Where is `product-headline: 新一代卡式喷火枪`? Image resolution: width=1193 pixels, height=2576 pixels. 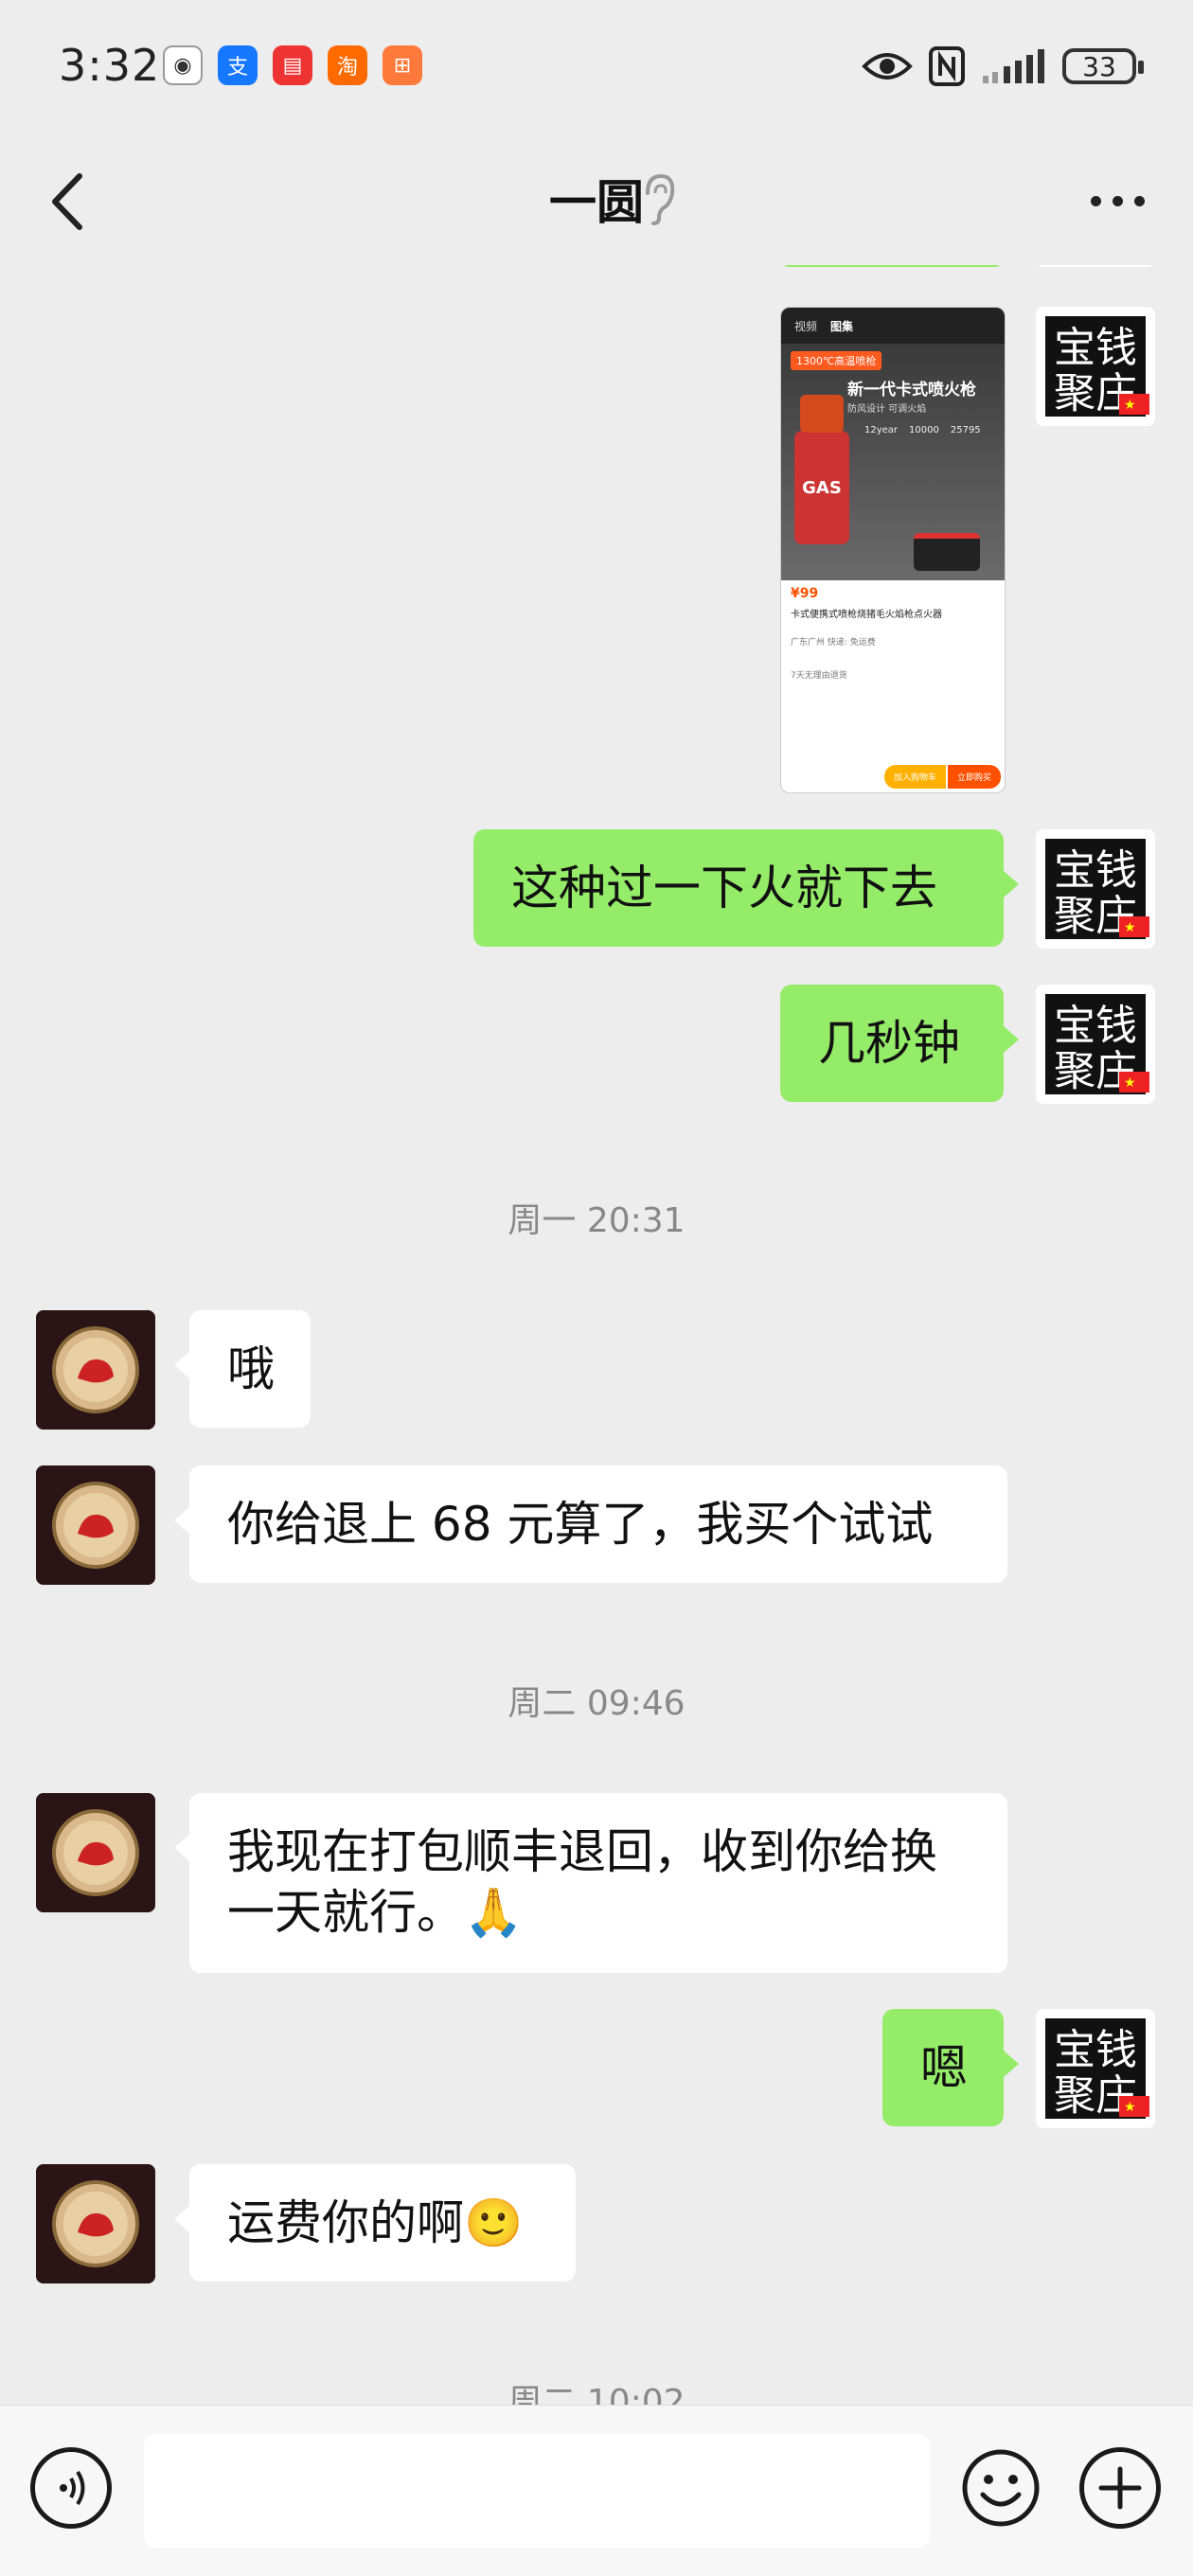 product-headline: 新一代卡式喷火枪 is located at coordinates (911, 390).